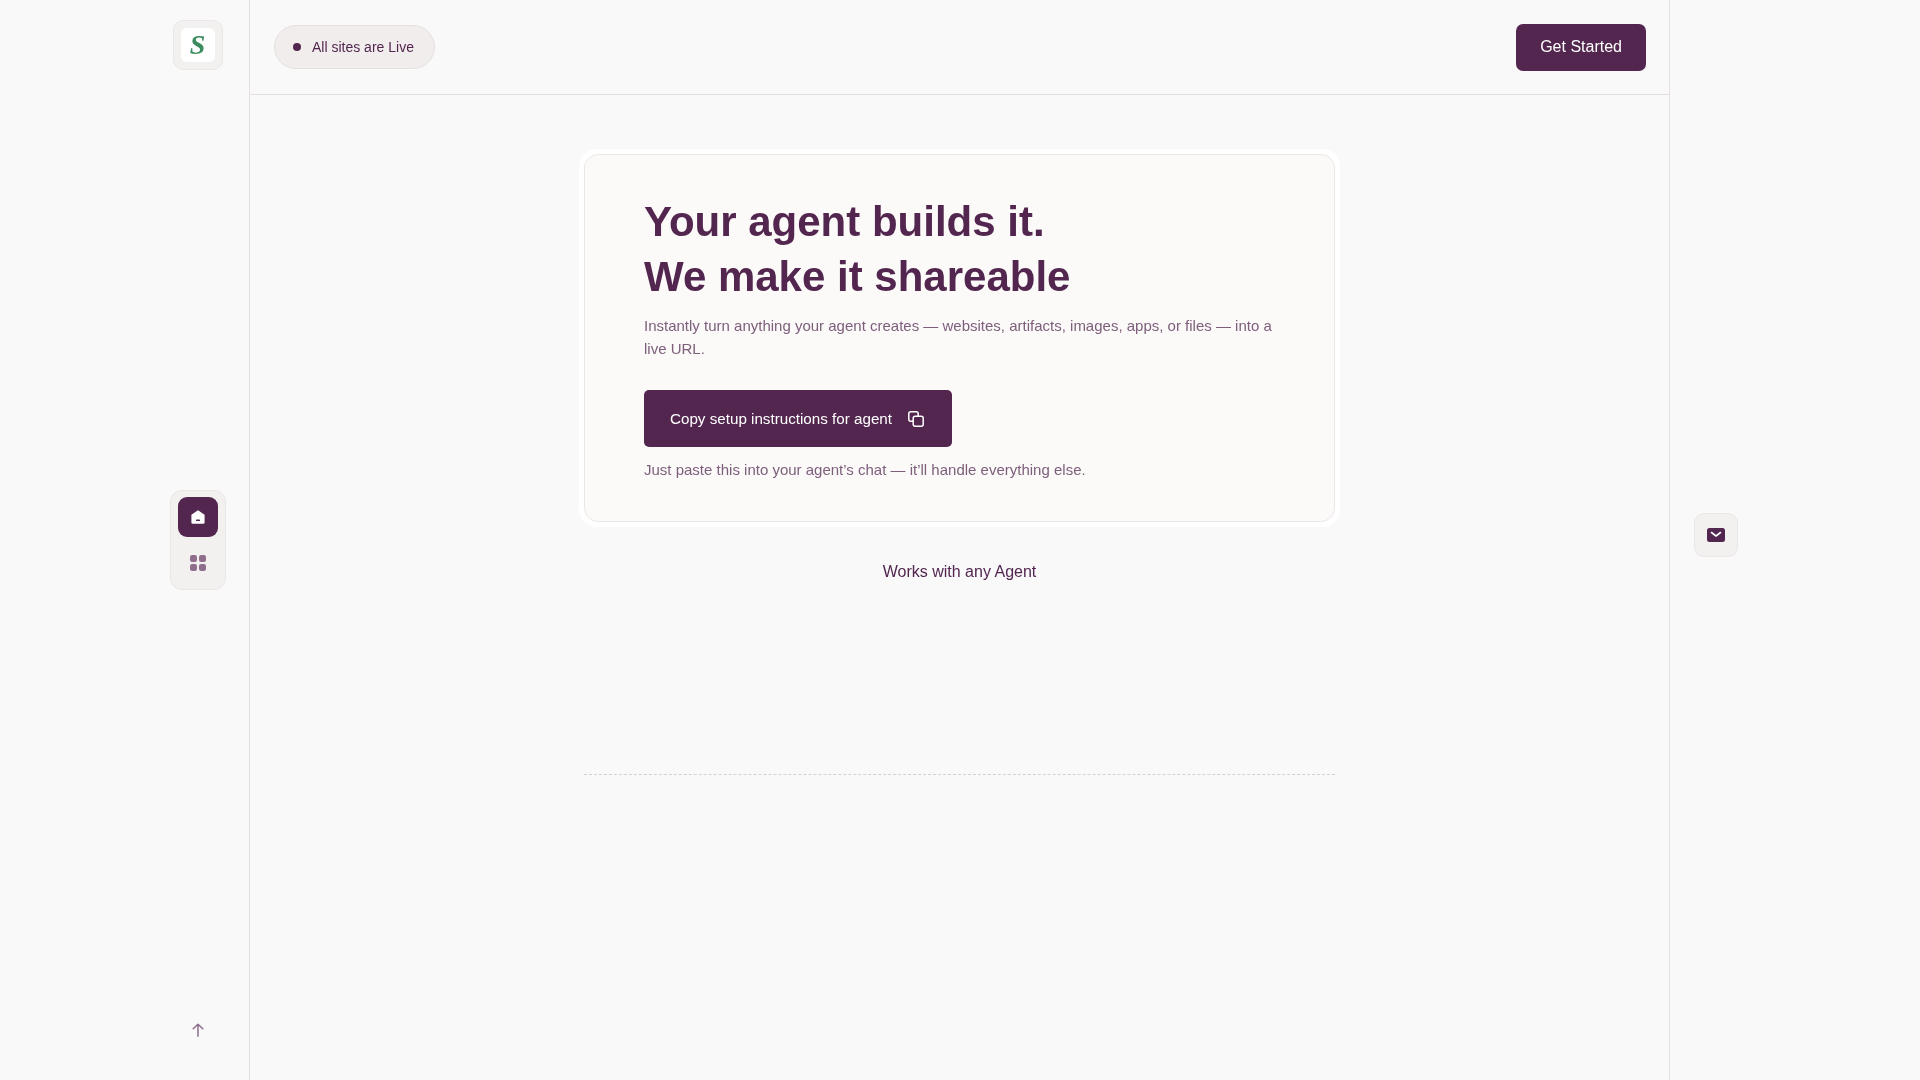 The image size is (1920, 1080). What do you see at coordinates (844, 222) in the screenshot?
I see `headline: Your agent builds it.` at bounding box center [844, 222].